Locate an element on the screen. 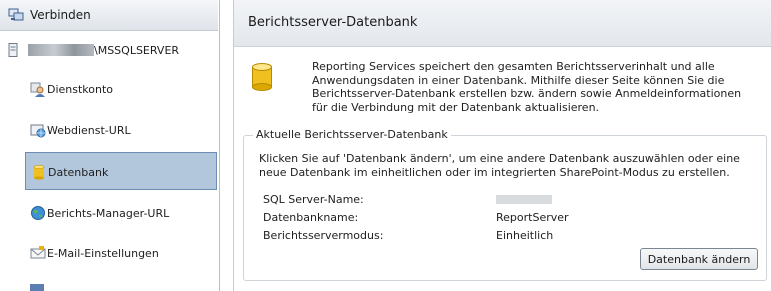 Image resolution: width=771 pixels, height=291 pixels. web-url-icon is located at coordinates (38, 131).